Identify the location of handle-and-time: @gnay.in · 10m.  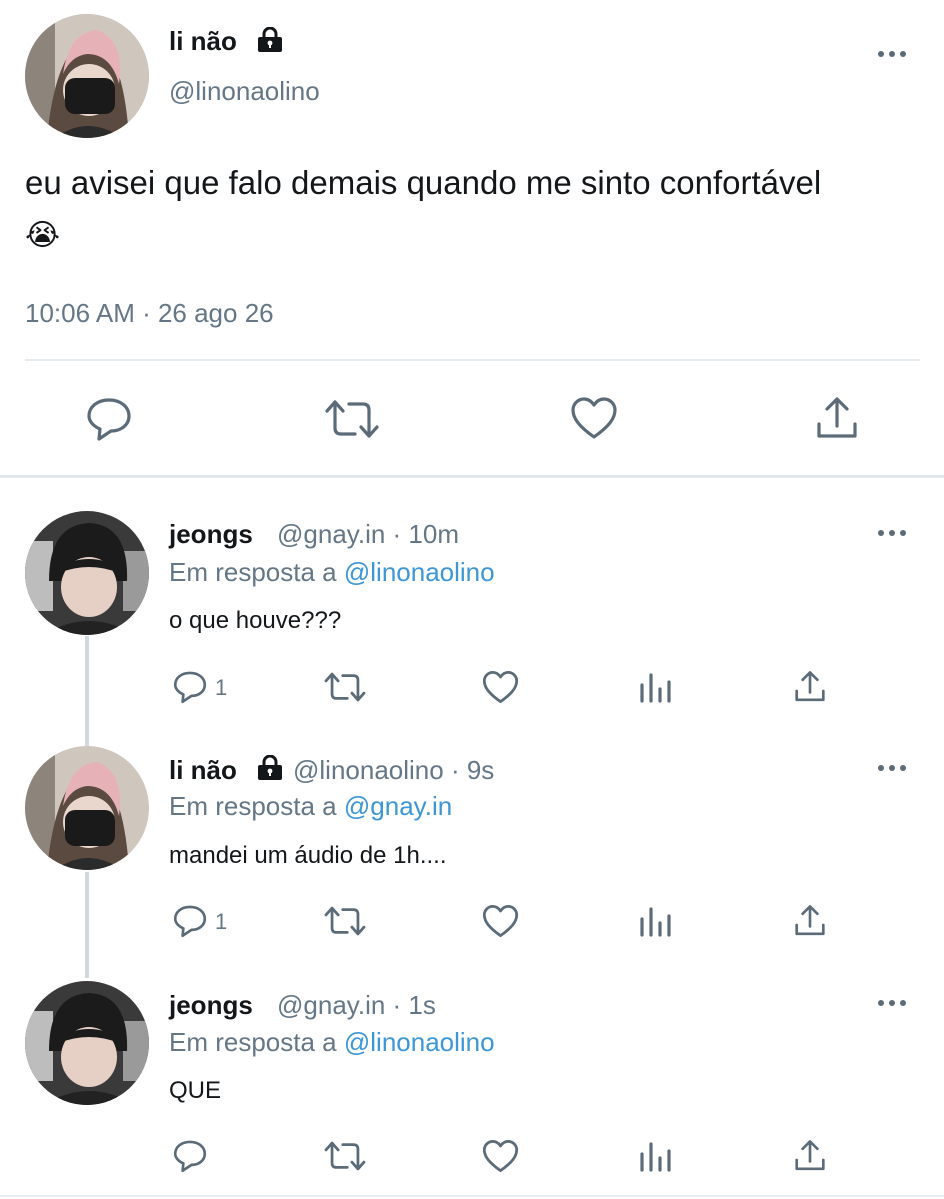
(368, 534).